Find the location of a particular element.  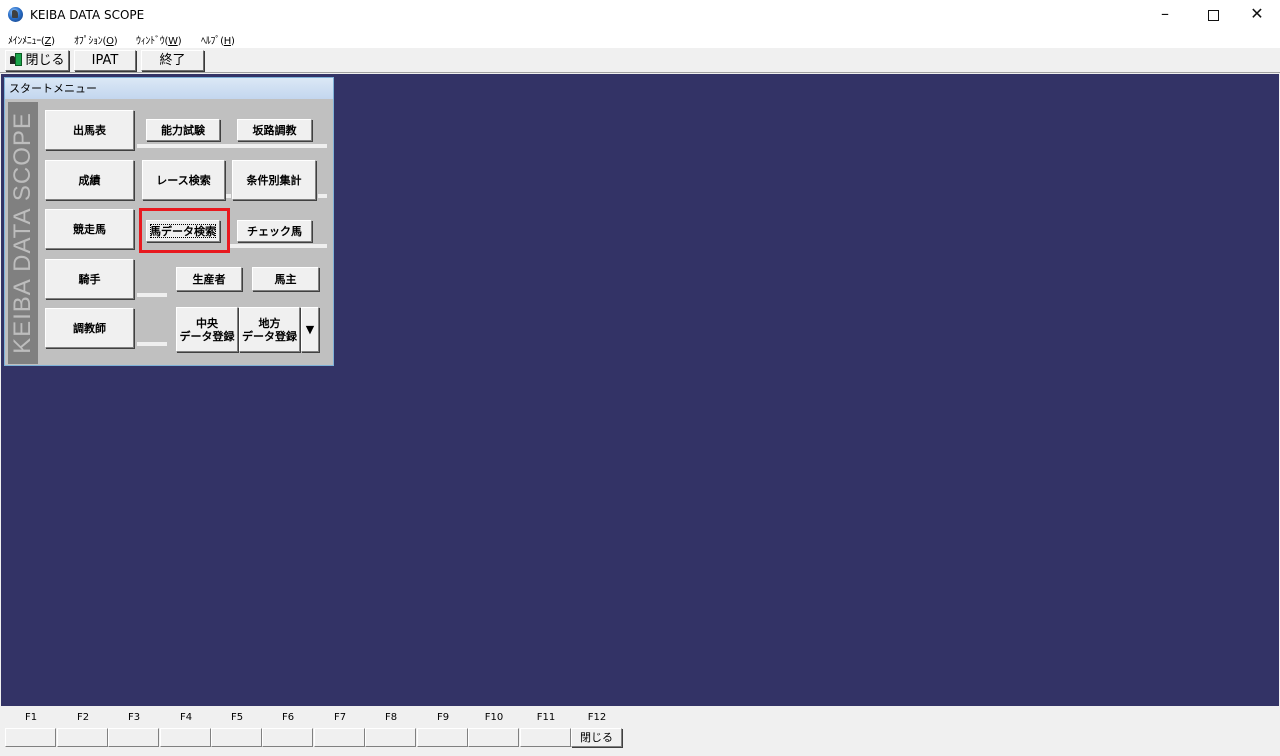

fkey-label: F12 is located at coordinates (597, 717).